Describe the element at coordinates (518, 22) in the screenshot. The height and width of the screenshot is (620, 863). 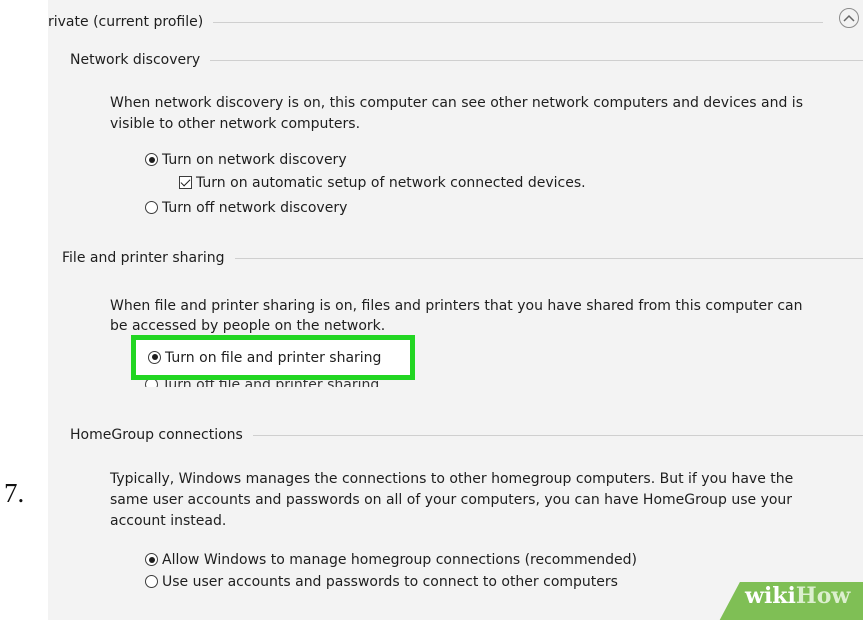
I see `profile-divider` at that location.